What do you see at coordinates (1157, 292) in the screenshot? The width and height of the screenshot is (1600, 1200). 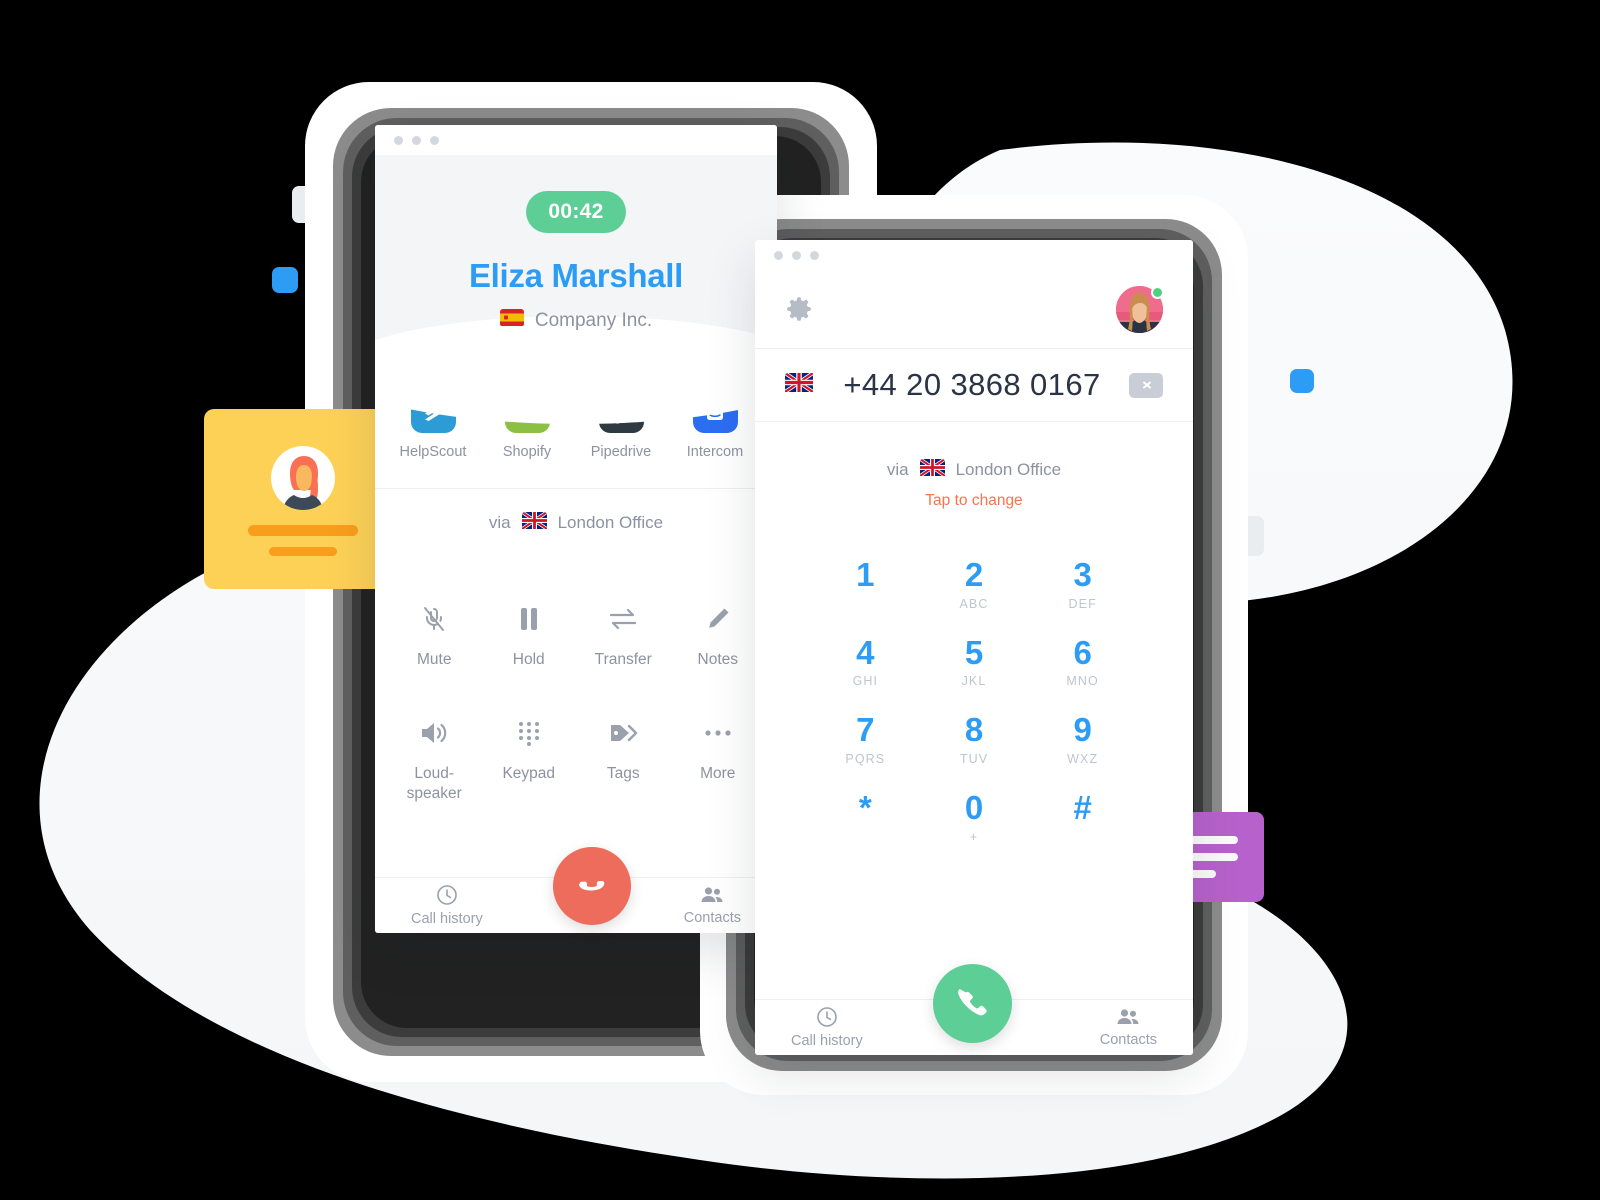 I see `status-badge-online` at bounding box center [1157, 292].